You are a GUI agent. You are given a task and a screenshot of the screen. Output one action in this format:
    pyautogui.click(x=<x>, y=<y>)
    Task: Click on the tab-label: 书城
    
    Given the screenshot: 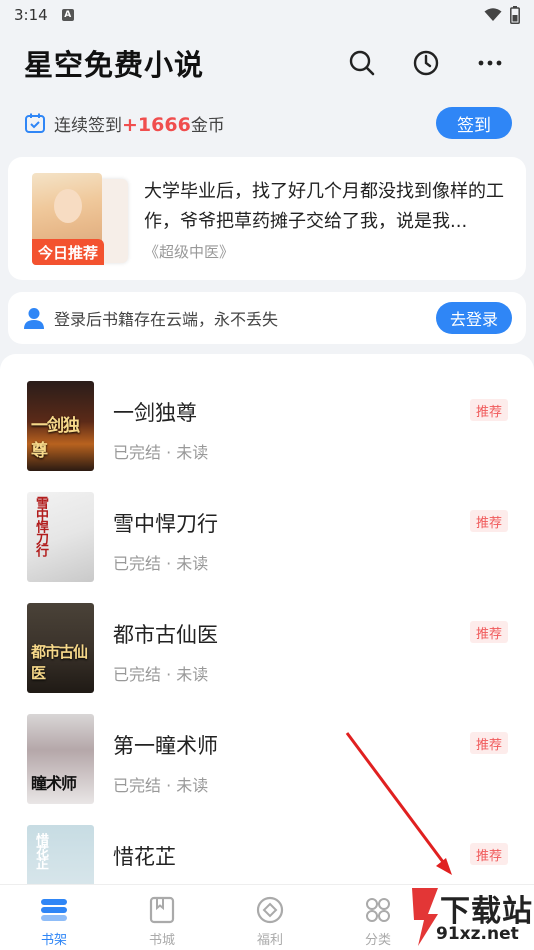 What is the action you would take?
    pyautogui.click(x=161, y=940)
    